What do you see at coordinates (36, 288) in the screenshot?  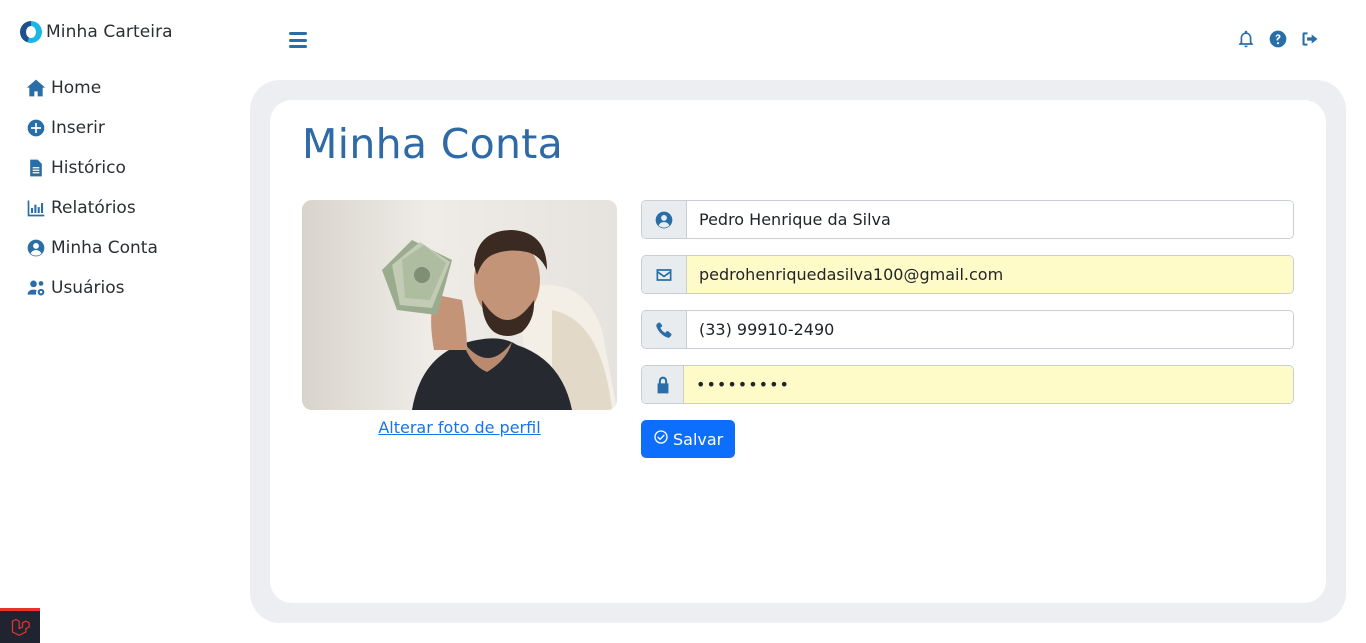 I see `users-cog-icon` at bounding box center [36, 288].